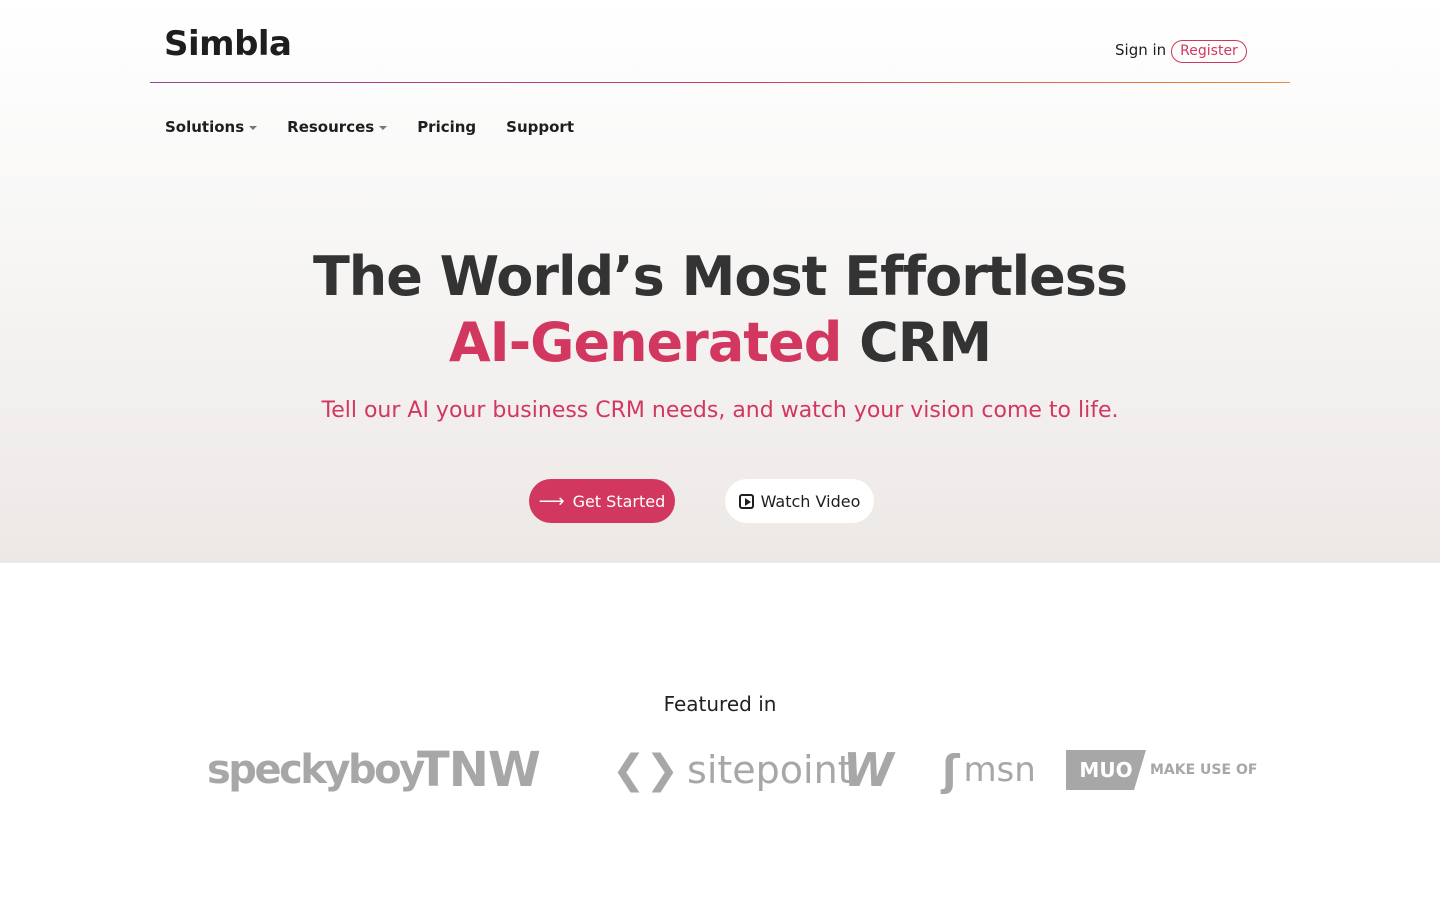  What do you see at coordinates (551, 501) in the screenshot?
I see `arrow-right-icon: ⟶` at bounding box center [551, 501].